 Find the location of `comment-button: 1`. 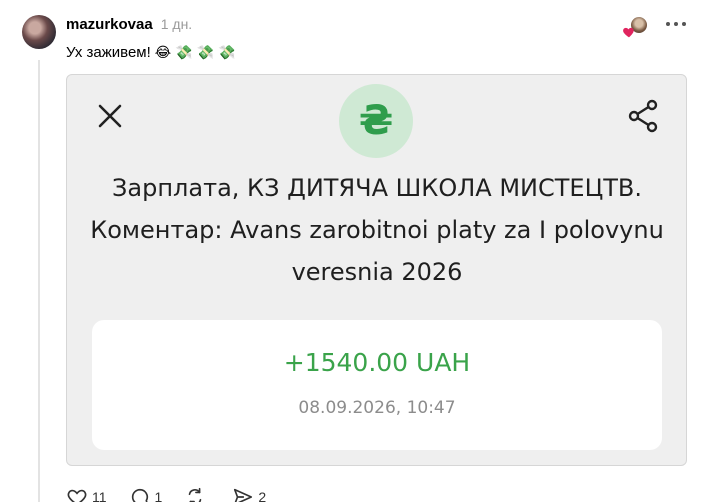

comment-button: 1 is located at coordinates (146, 494).